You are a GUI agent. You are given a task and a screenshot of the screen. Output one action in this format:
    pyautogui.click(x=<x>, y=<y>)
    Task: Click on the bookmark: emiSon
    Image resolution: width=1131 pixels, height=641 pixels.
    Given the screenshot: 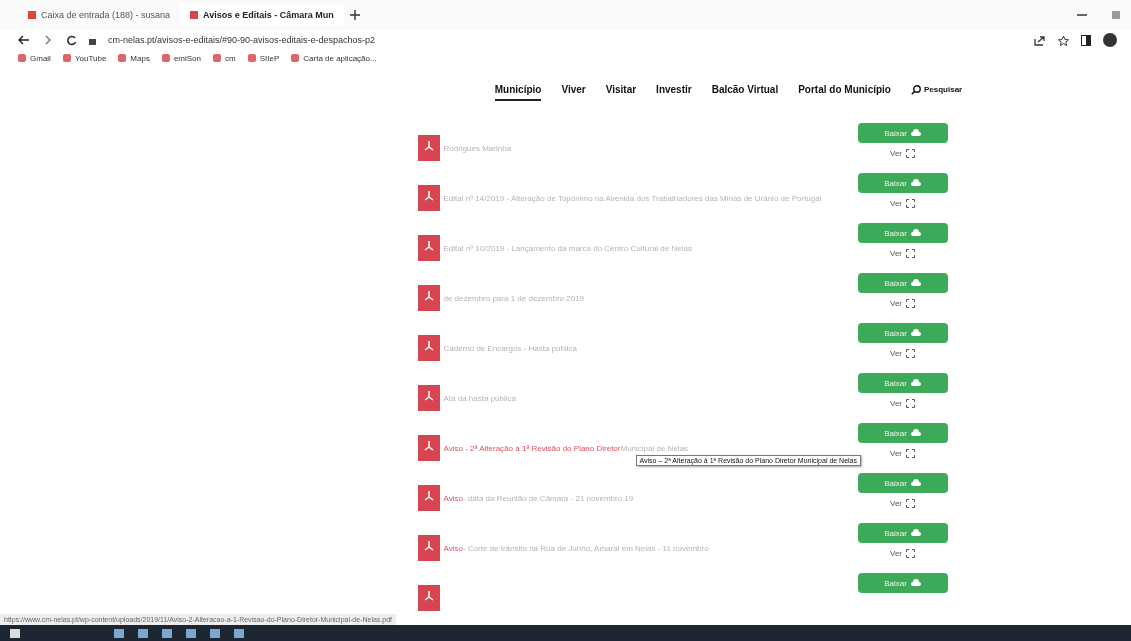 What is the action you would take?
    pyautogui.click(x=181, y=58)
    